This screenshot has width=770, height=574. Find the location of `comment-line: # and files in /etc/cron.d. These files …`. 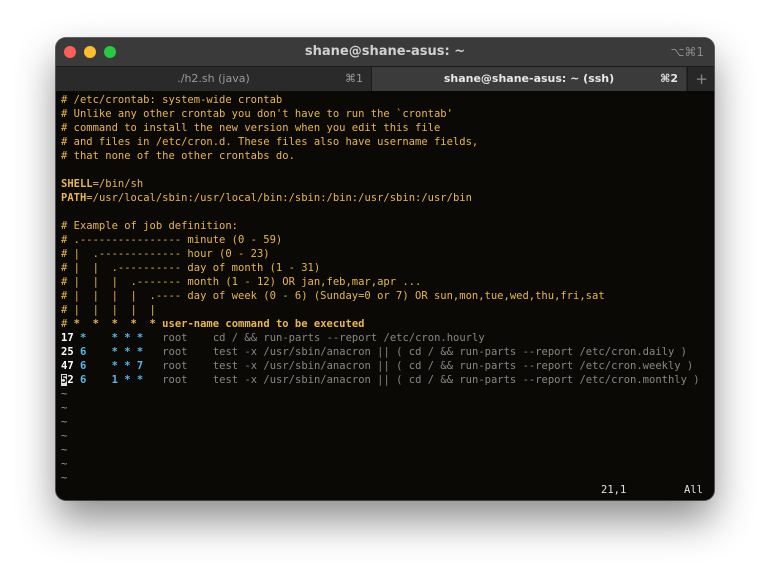

comment-line: # and files in /etc/cron.d. These files … is located at coordinates (270, 142).